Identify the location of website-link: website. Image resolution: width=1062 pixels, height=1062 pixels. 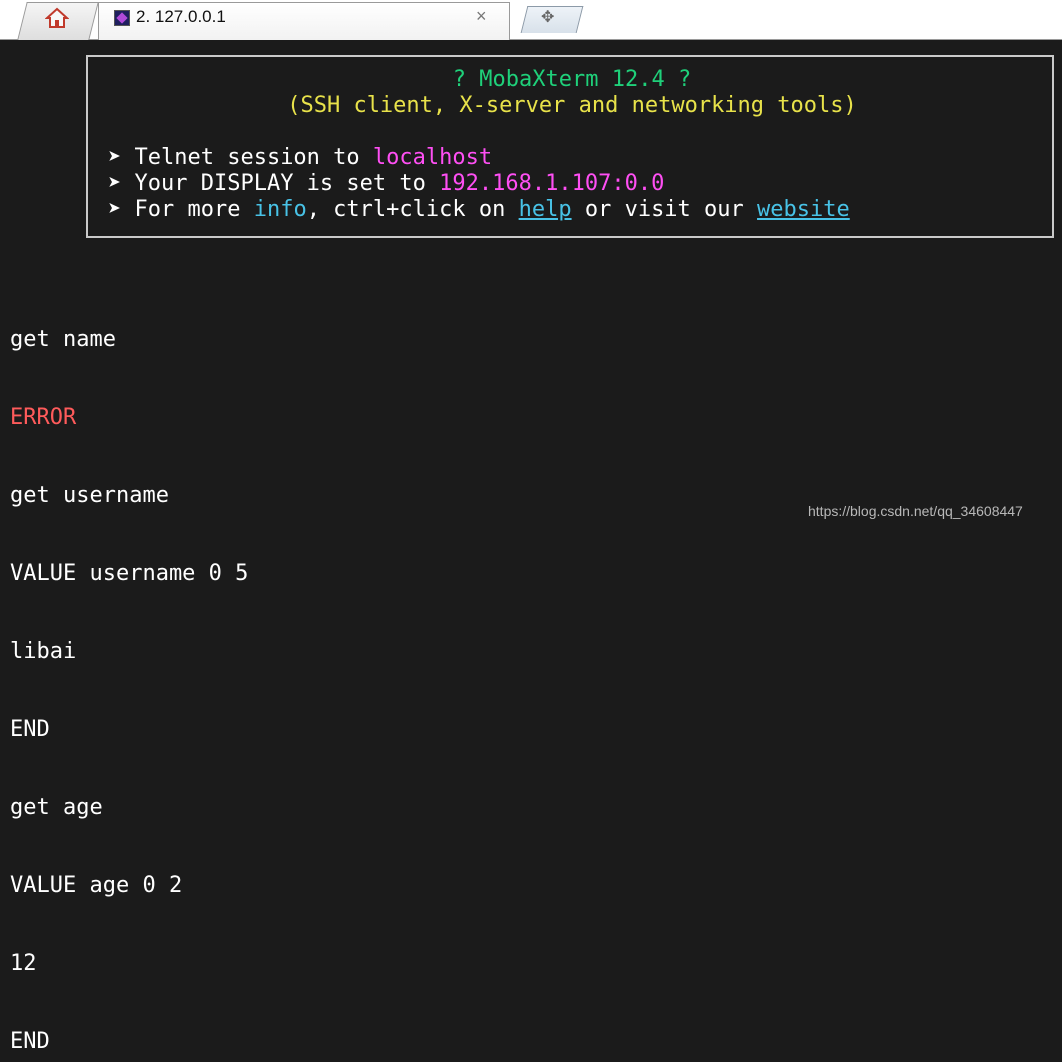
(803, 209).